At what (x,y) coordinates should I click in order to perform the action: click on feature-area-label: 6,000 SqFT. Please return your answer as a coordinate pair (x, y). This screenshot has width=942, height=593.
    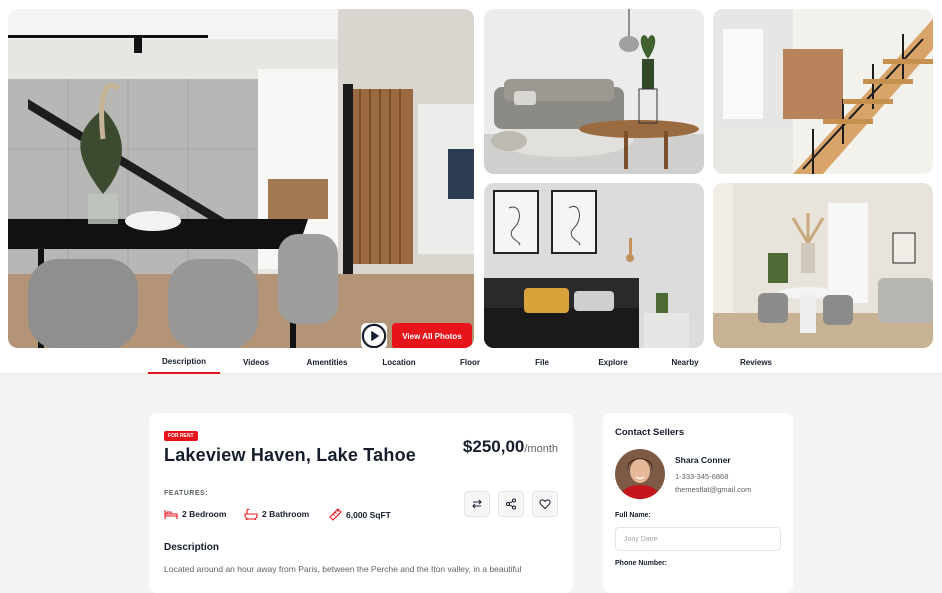
    Looking at the image, I should click on (368, 514).